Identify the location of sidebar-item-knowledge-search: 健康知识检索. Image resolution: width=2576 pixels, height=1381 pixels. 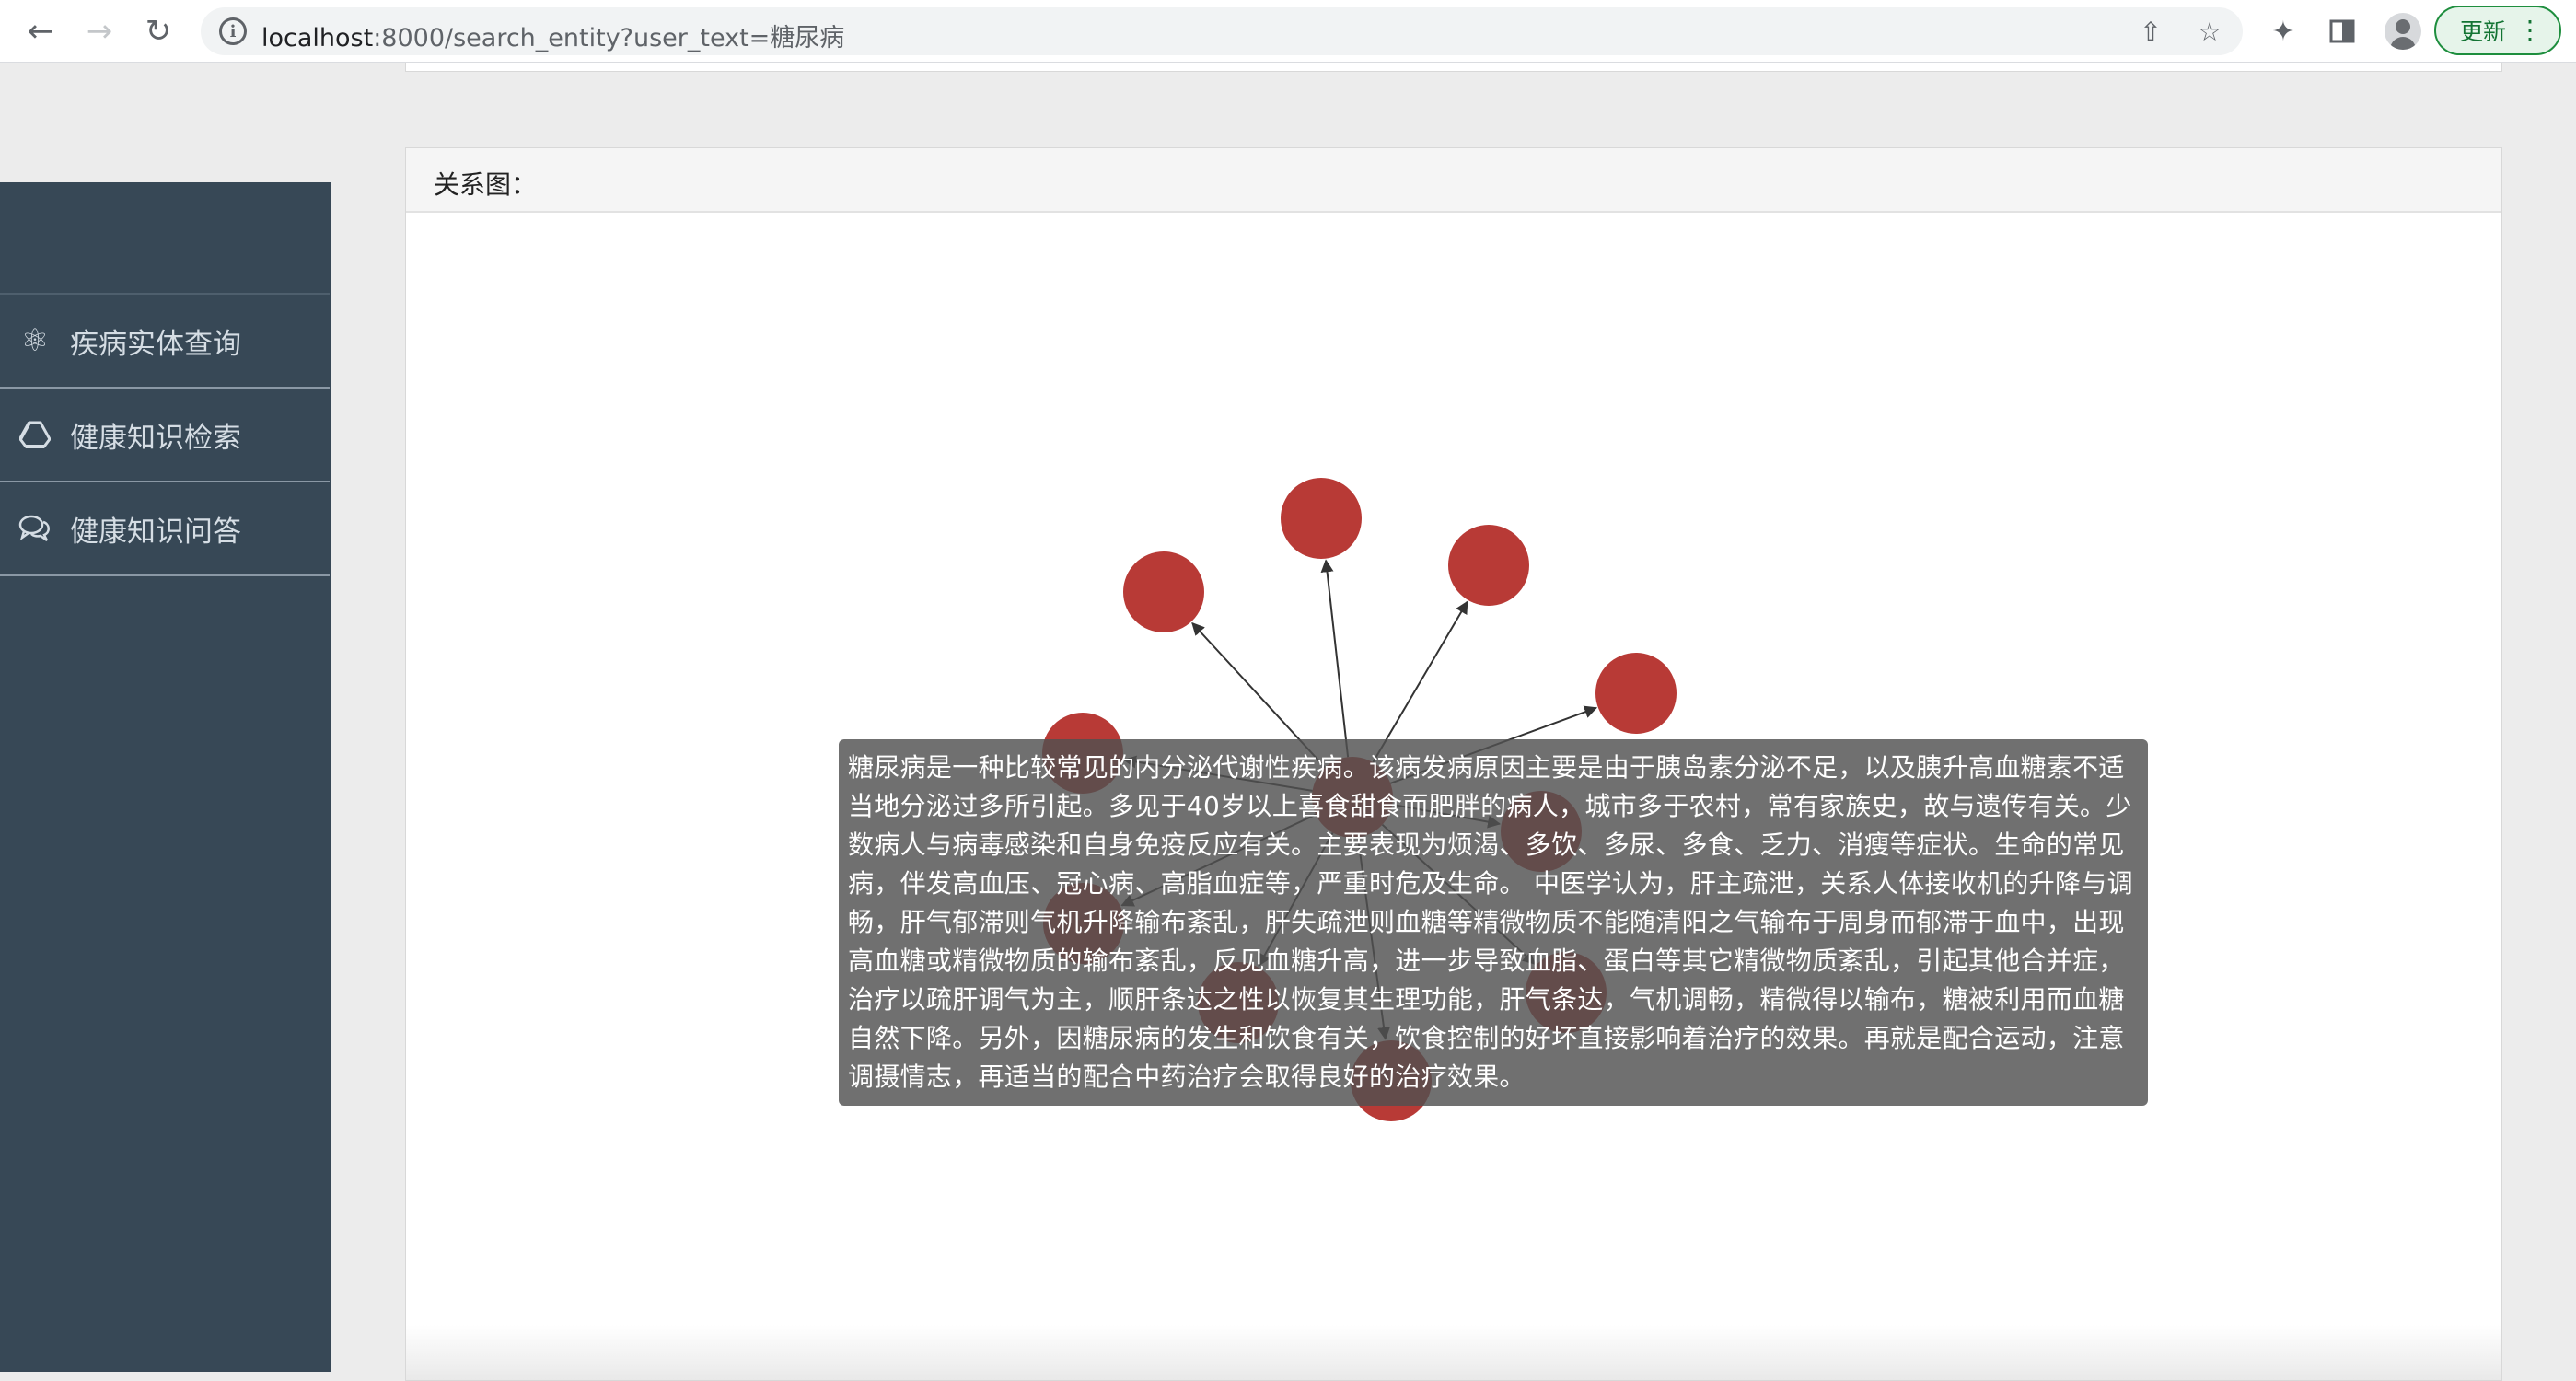
(165, 435).